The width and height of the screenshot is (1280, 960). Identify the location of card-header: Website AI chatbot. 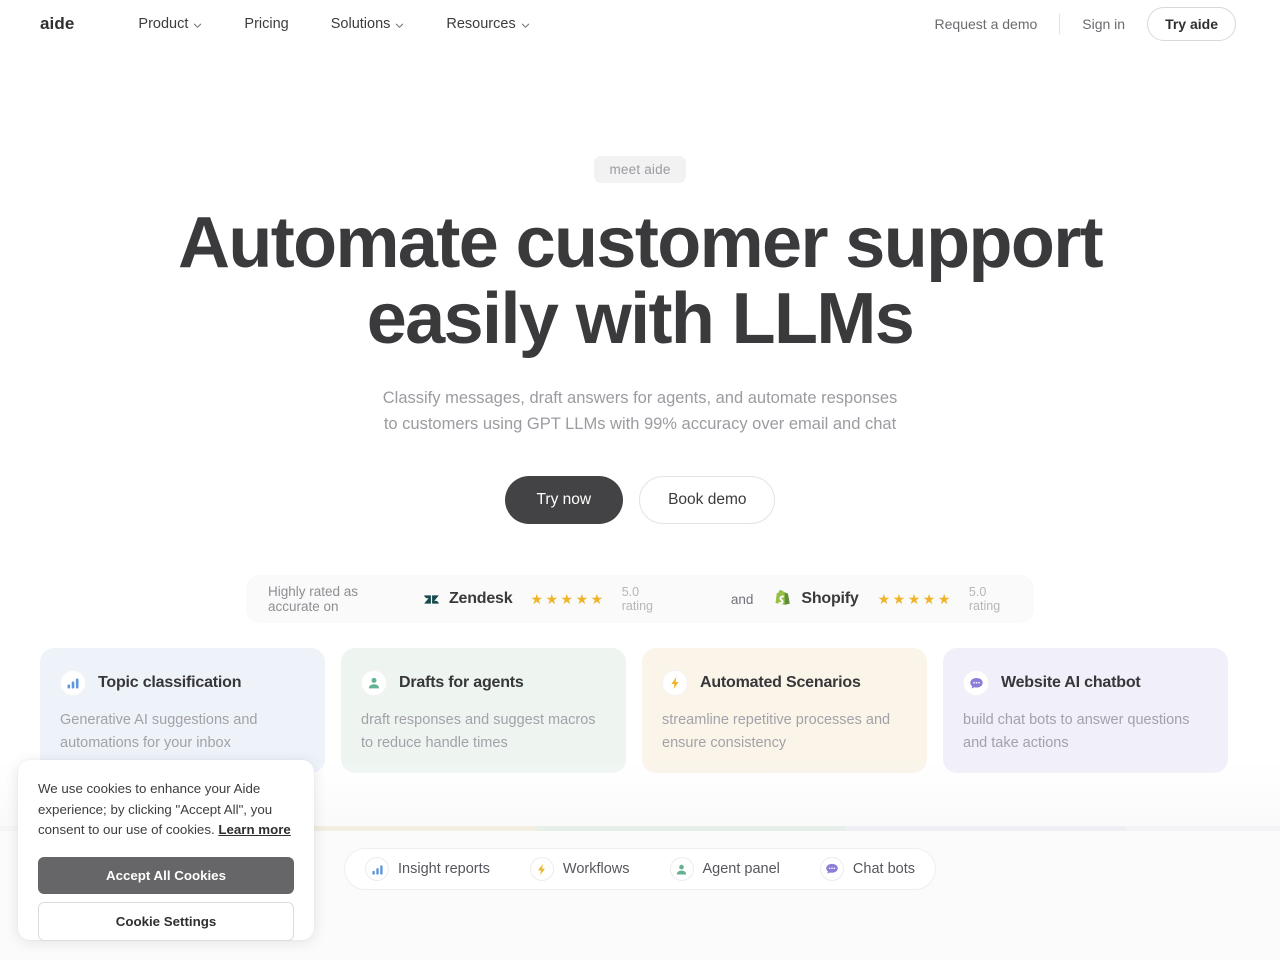
(1085, 683).